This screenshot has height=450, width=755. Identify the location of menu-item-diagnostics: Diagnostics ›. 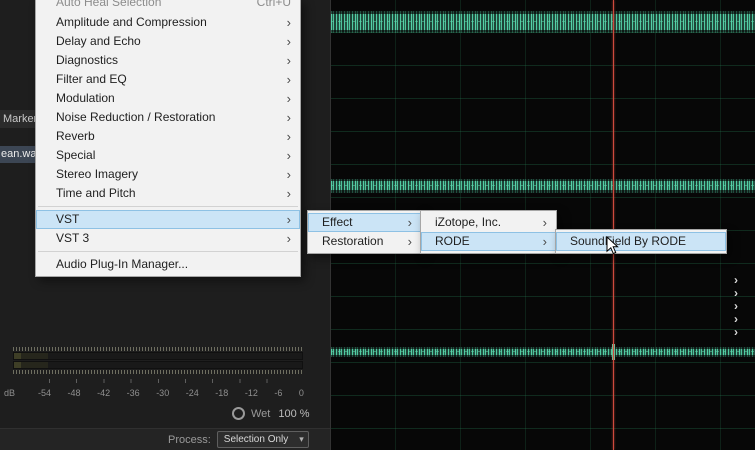
(168, 60).